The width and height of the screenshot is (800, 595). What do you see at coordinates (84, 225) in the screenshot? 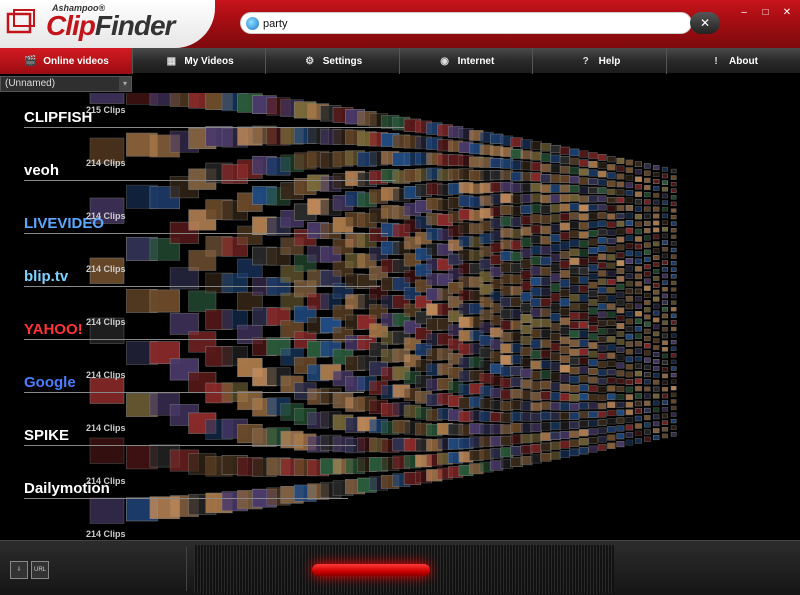
I see `source-row: LIVEVIDEO 214 Clips` at bounding box center [84, 225].